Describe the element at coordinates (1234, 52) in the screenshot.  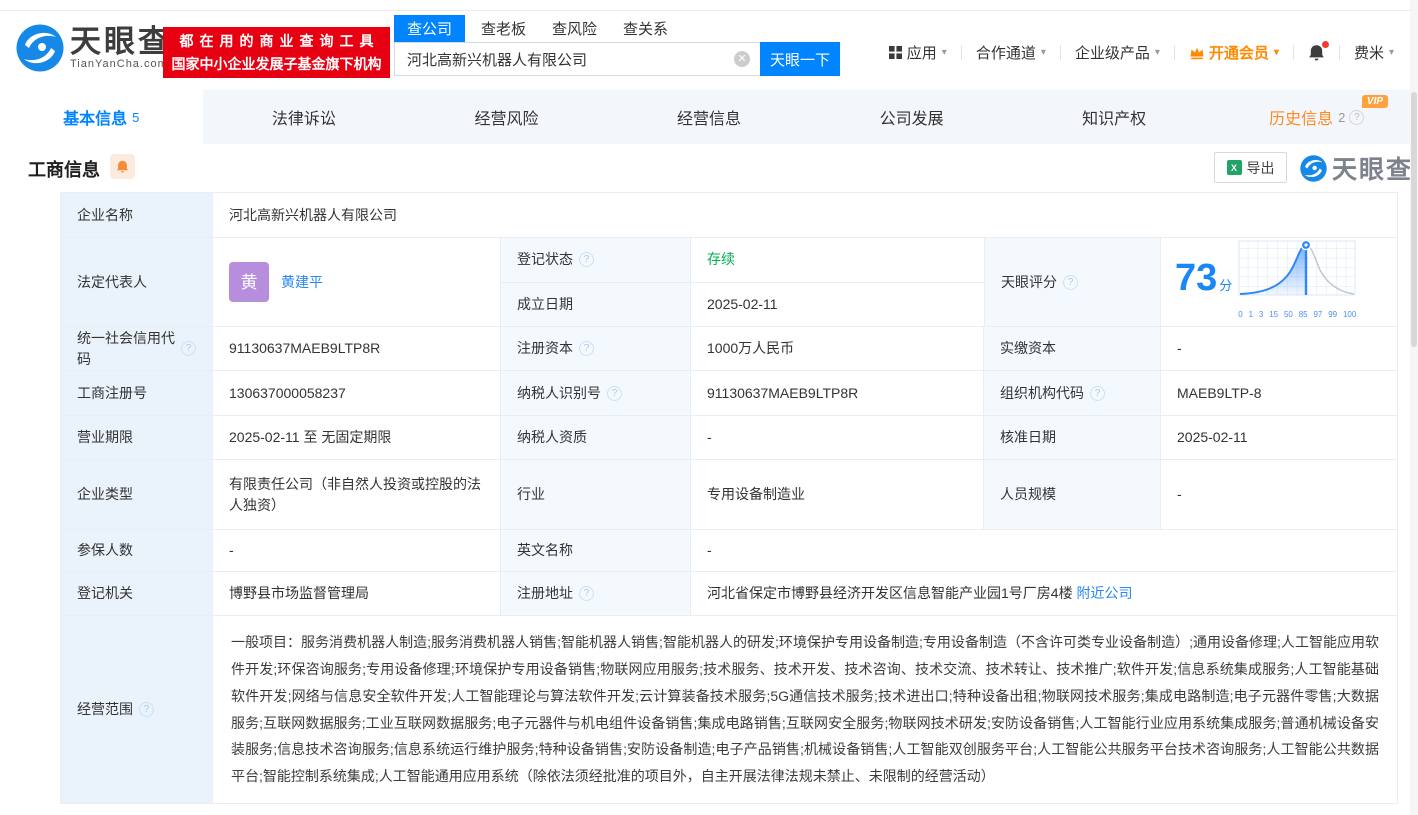
I see `menu-vip: 开通会员 ▾` at that location.